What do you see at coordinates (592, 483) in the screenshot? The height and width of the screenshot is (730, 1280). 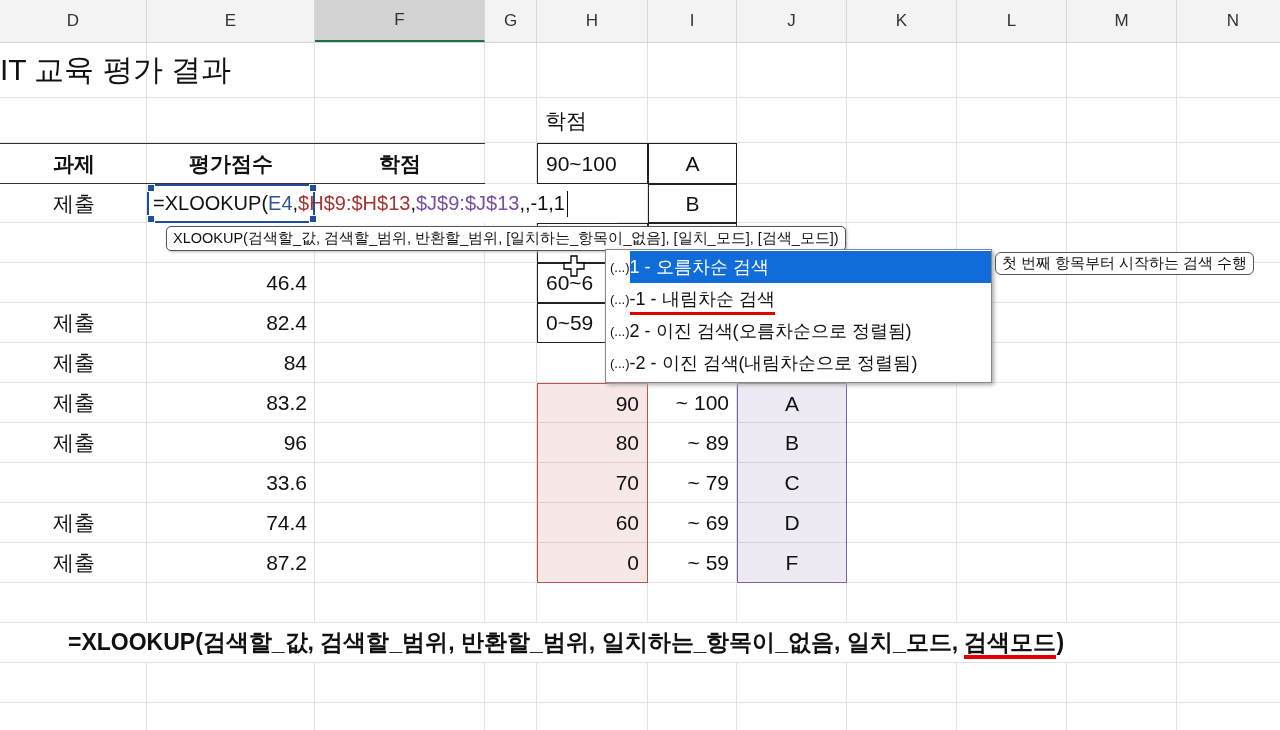 I see `table-cell: 70` at bounding box center [592, 483].